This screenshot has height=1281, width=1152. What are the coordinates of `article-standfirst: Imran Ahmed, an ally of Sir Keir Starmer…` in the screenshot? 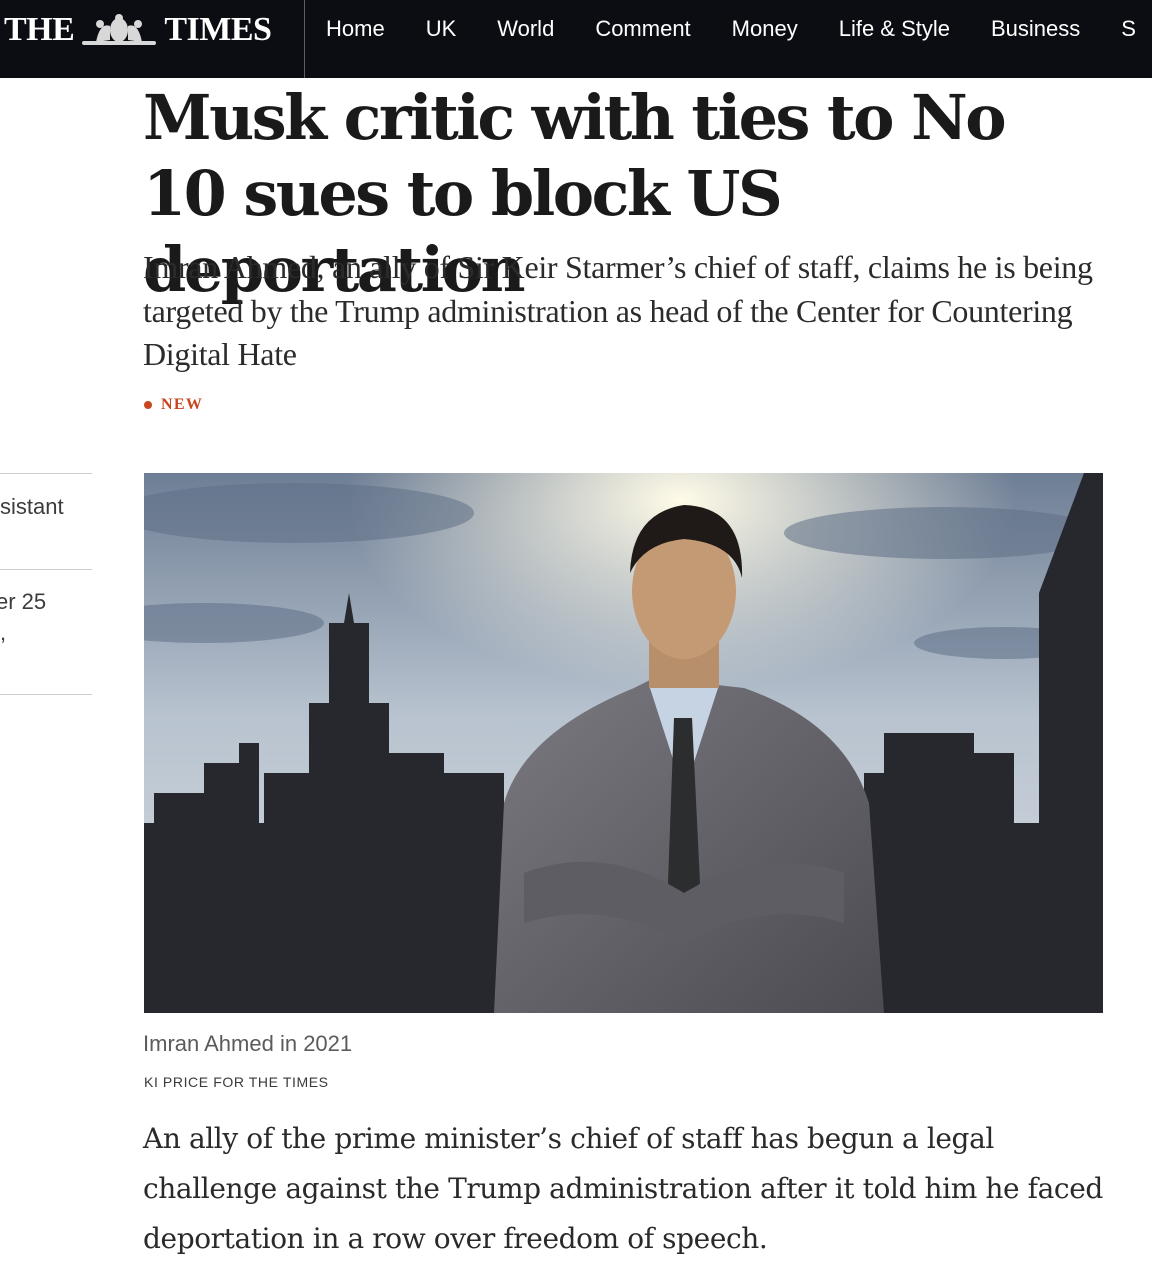 It's located at (618, 310).